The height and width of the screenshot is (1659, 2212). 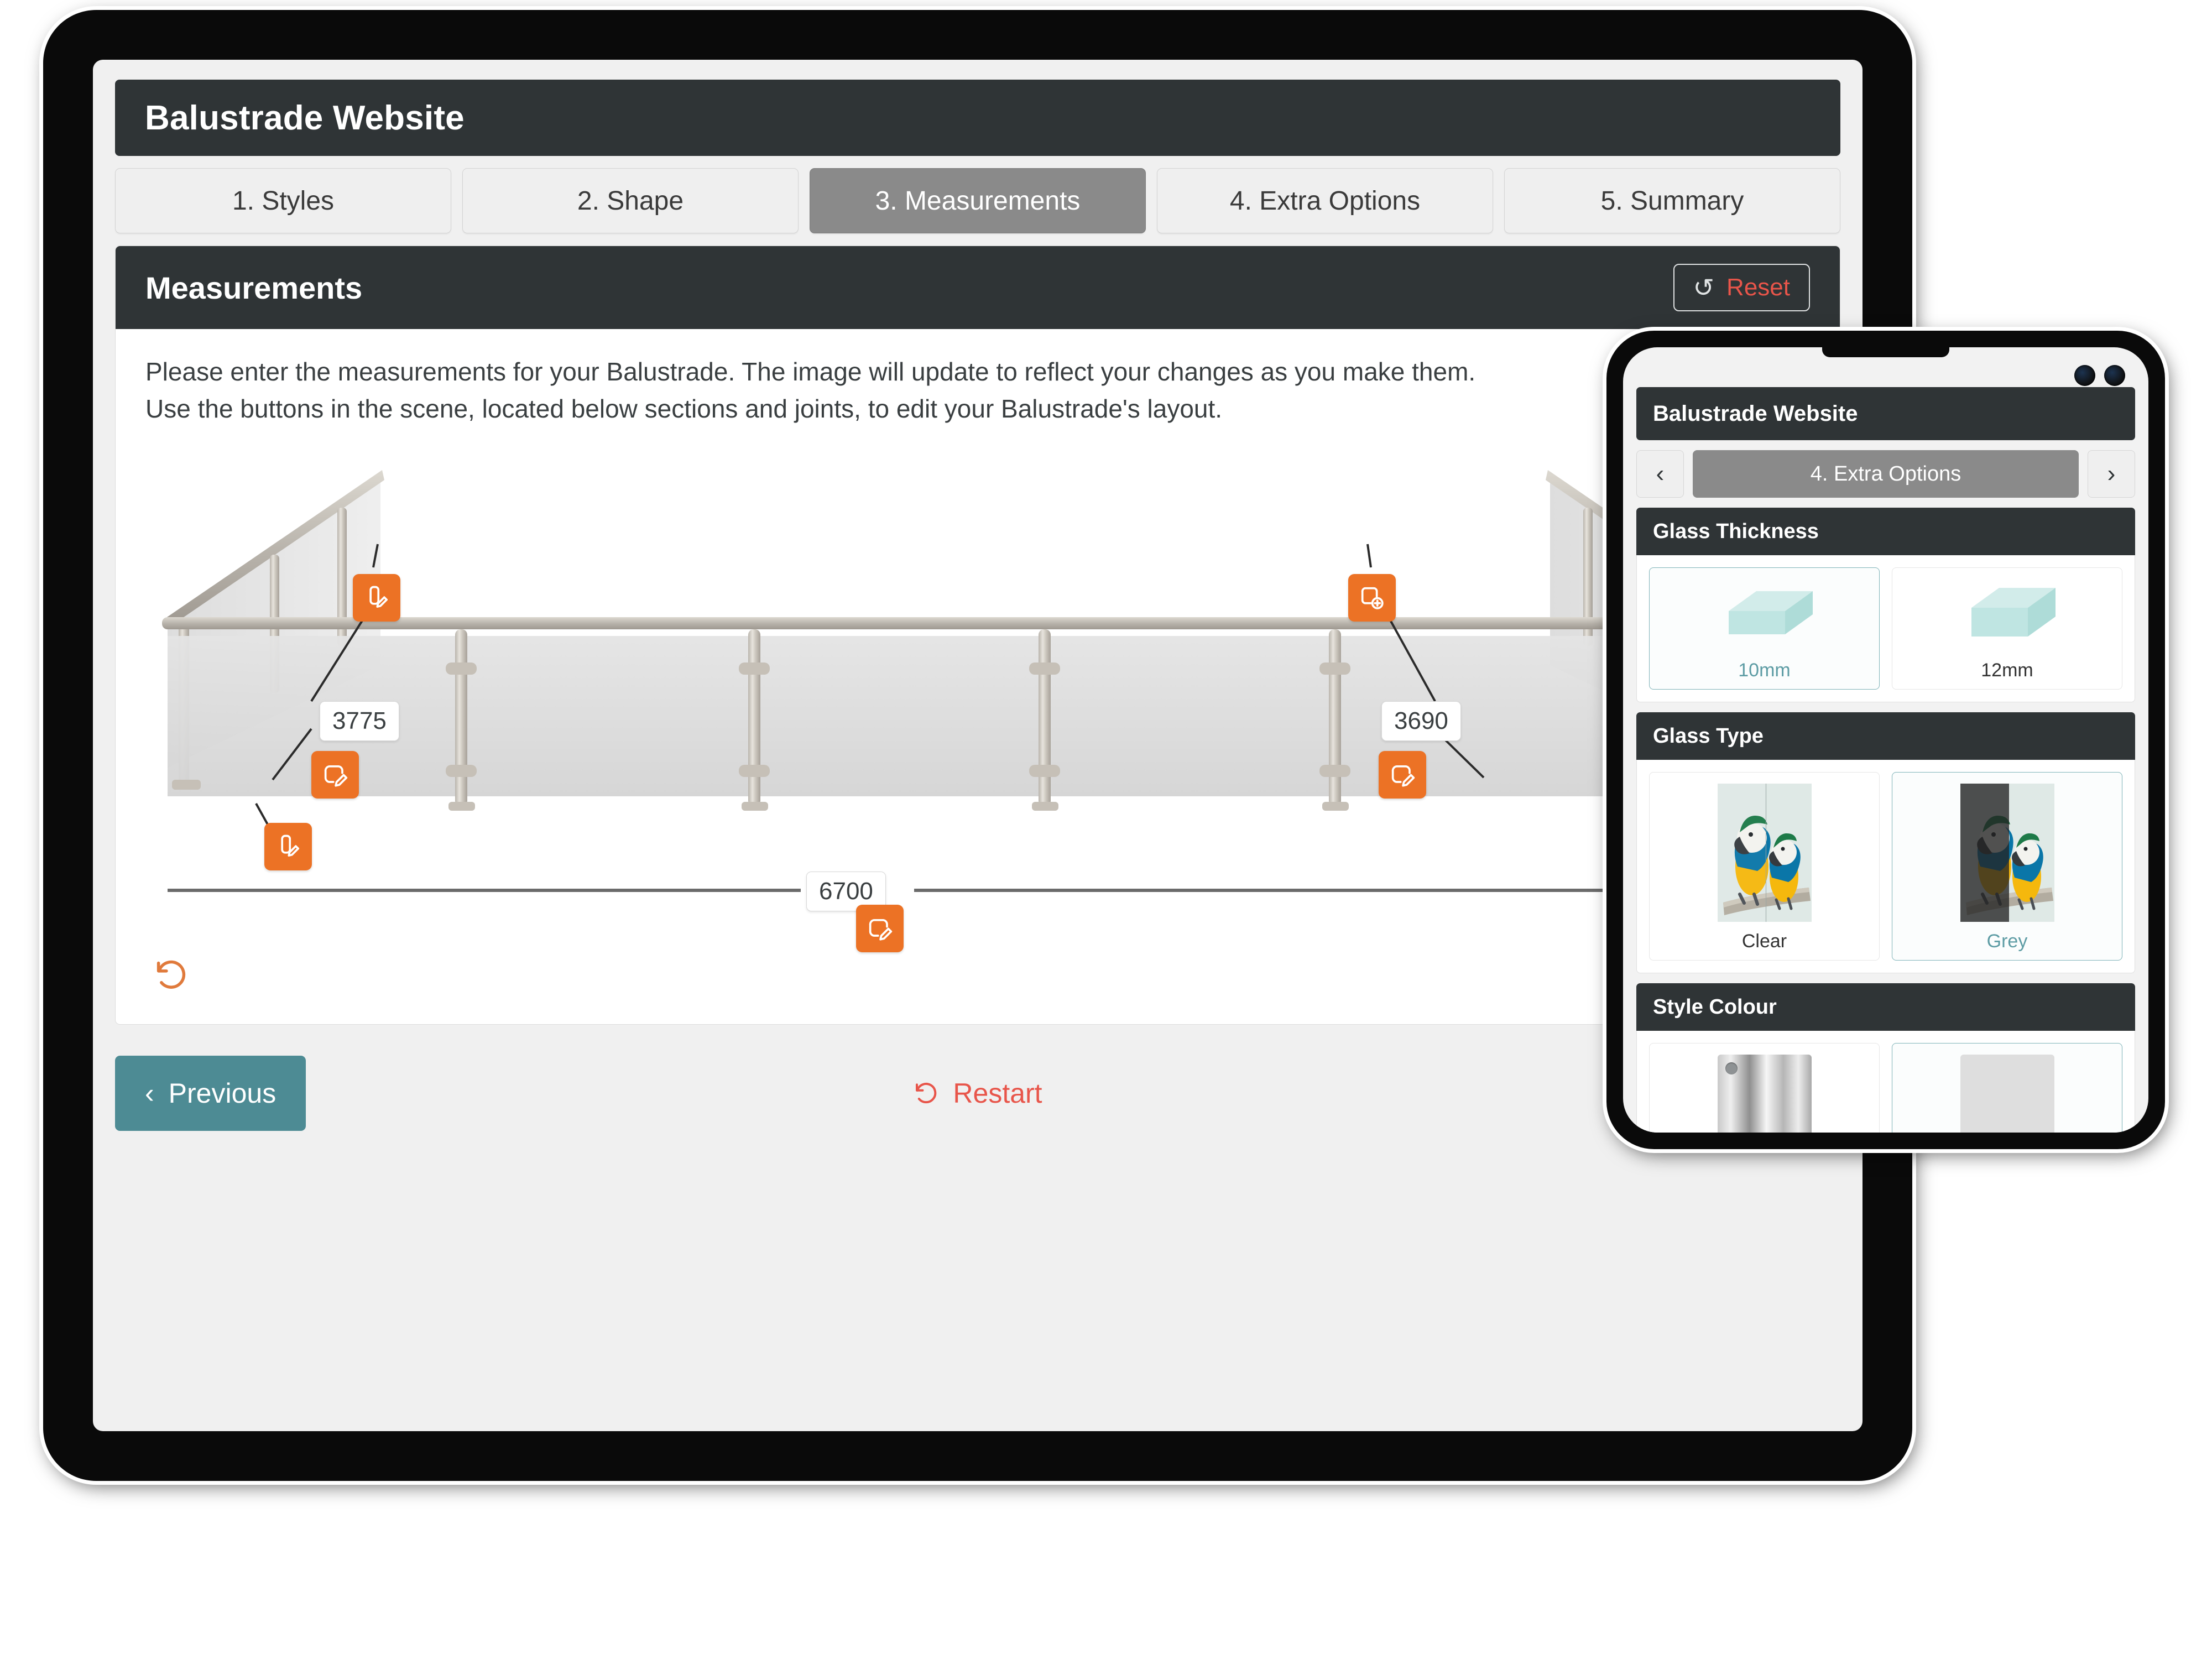 I want to click on section-glass-thickness: Glass Thickness 10mm 12mm, so click(x=1886, y=605).